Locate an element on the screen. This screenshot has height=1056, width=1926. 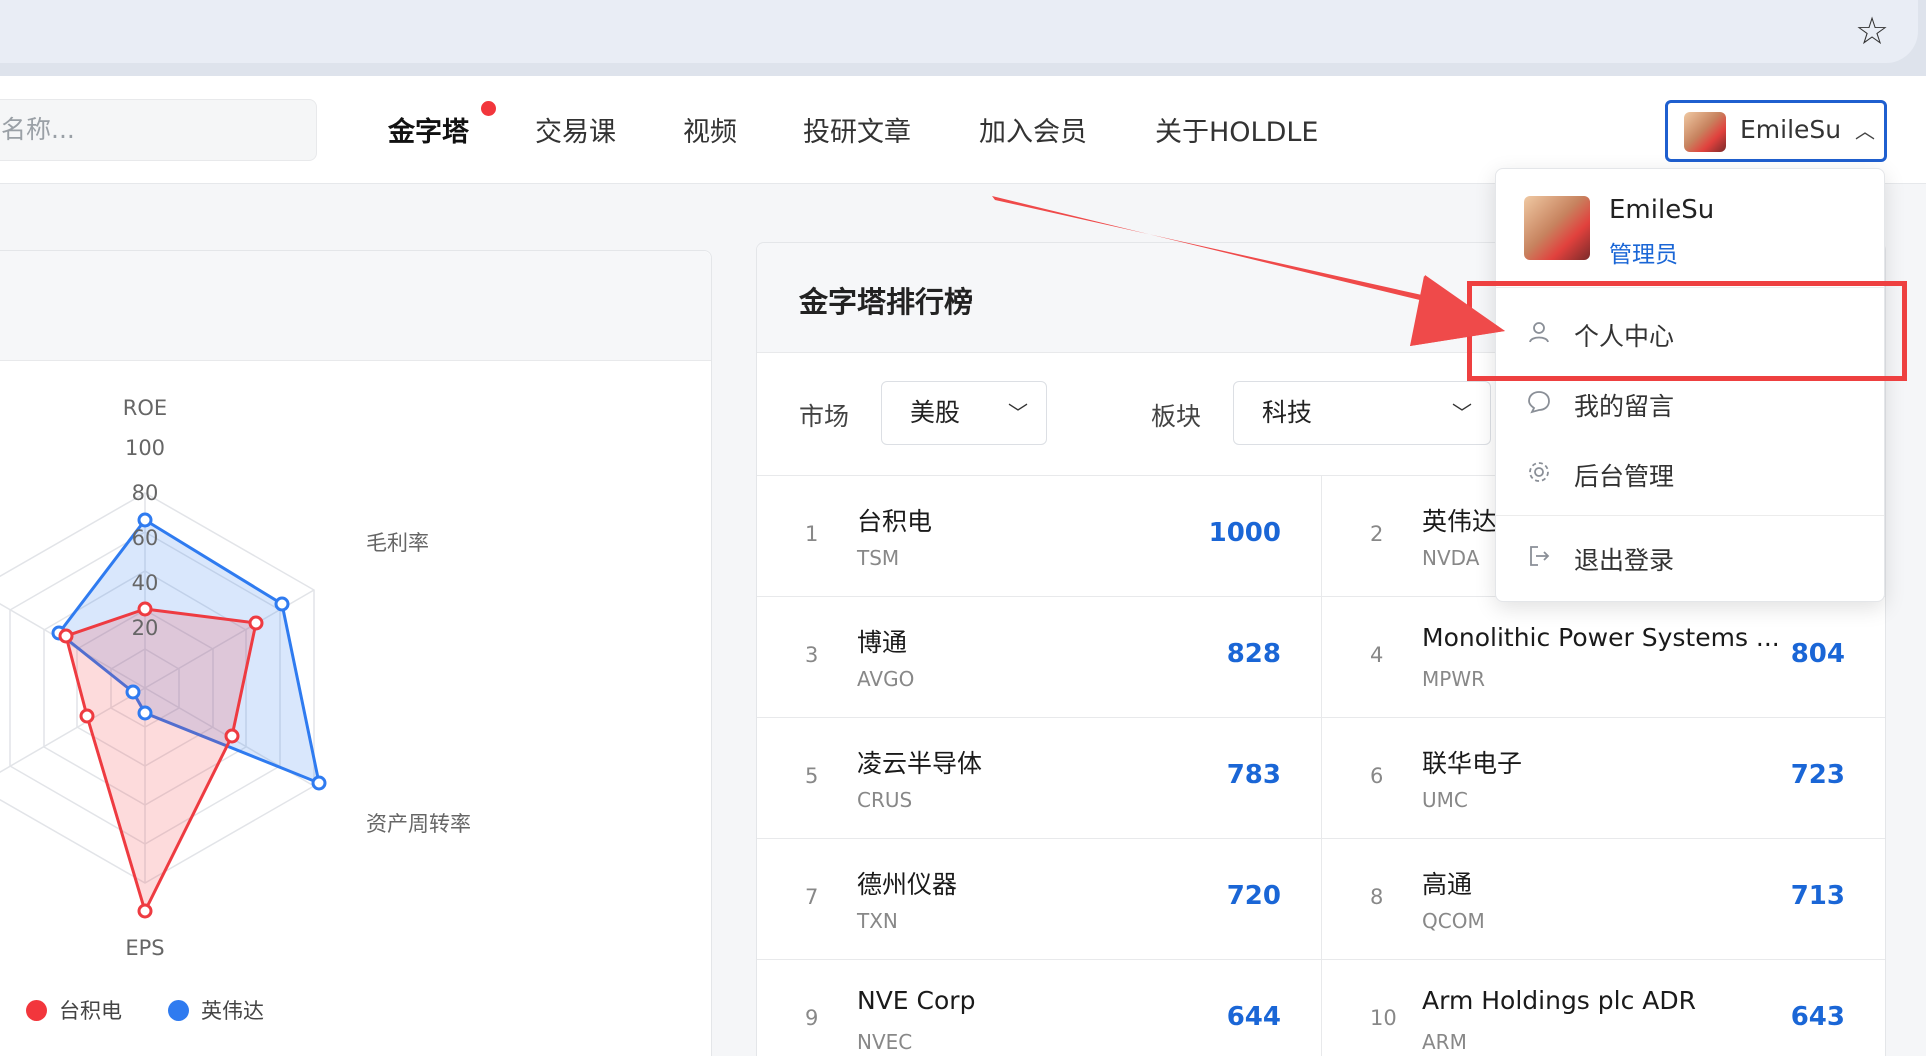
stock-score: 804 is located at coordinates (1817, 654).